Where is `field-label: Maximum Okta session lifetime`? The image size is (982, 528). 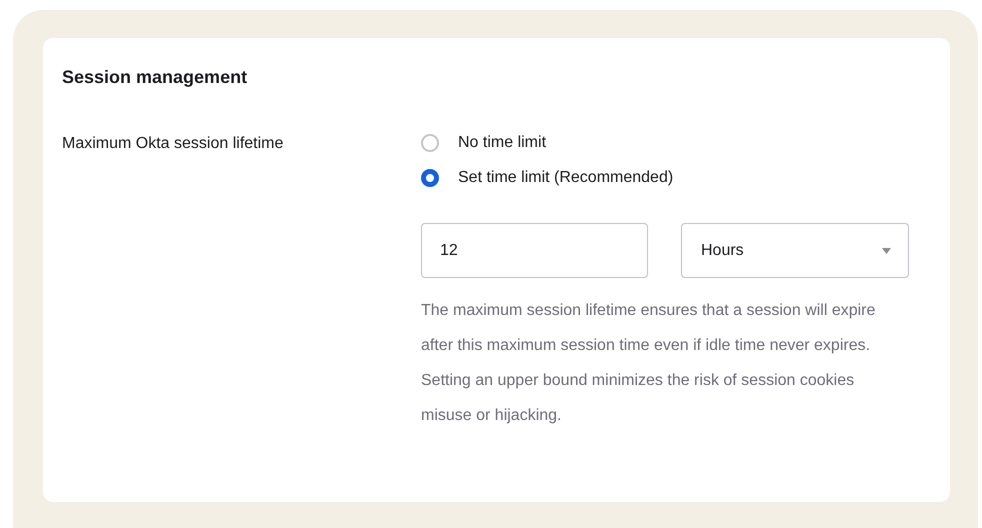 field-label: Maximum Okta session lifetime is located at coordinates (173, 144).